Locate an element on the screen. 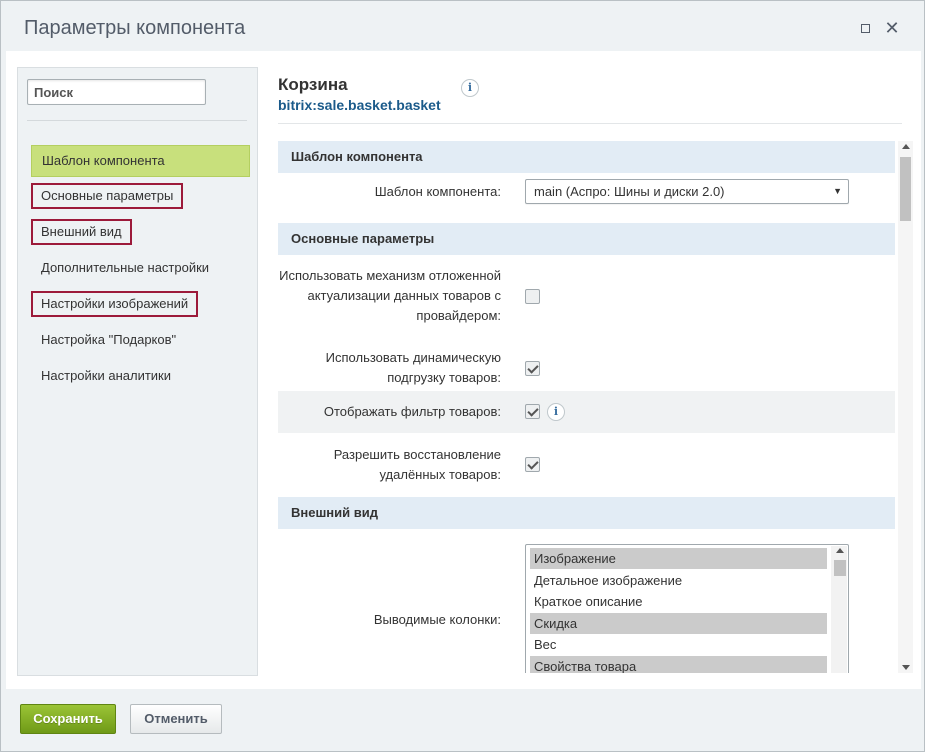 This screenshot has width=925, height=752. list-item: Вес is located at coordinates (678, 644).